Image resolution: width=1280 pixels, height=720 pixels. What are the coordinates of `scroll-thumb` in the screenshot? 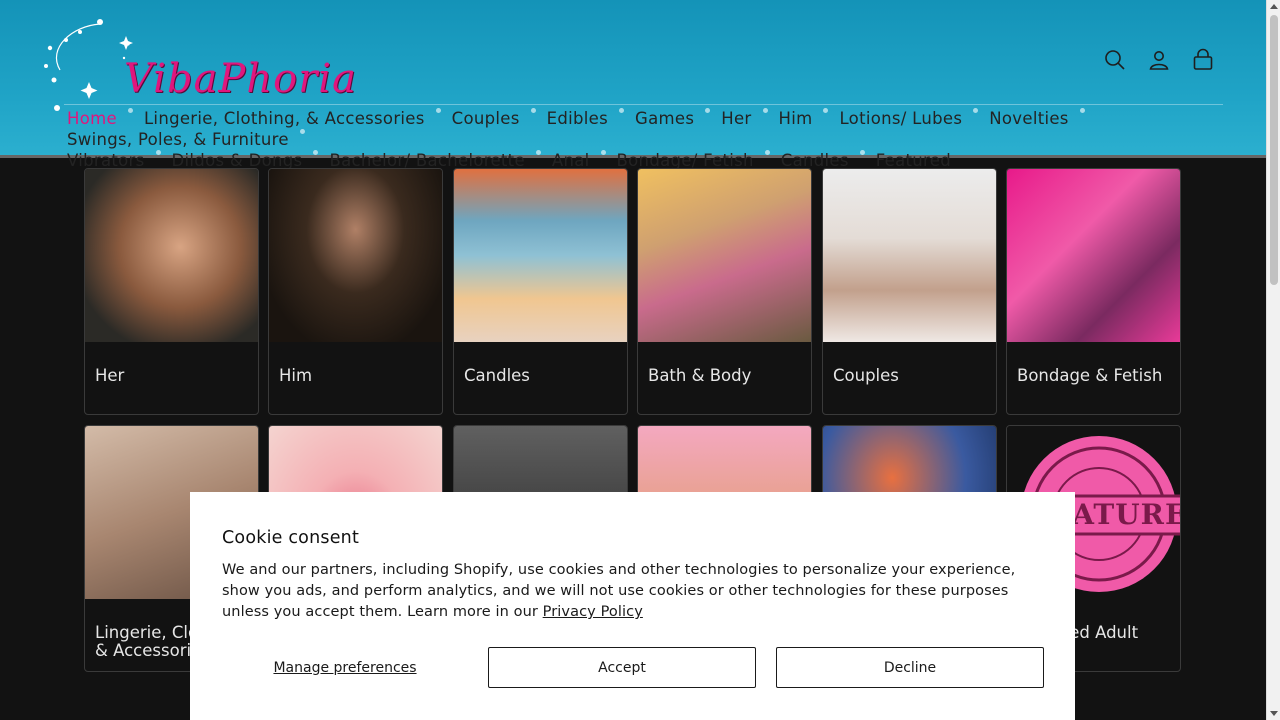 It's located at (1274, 150).